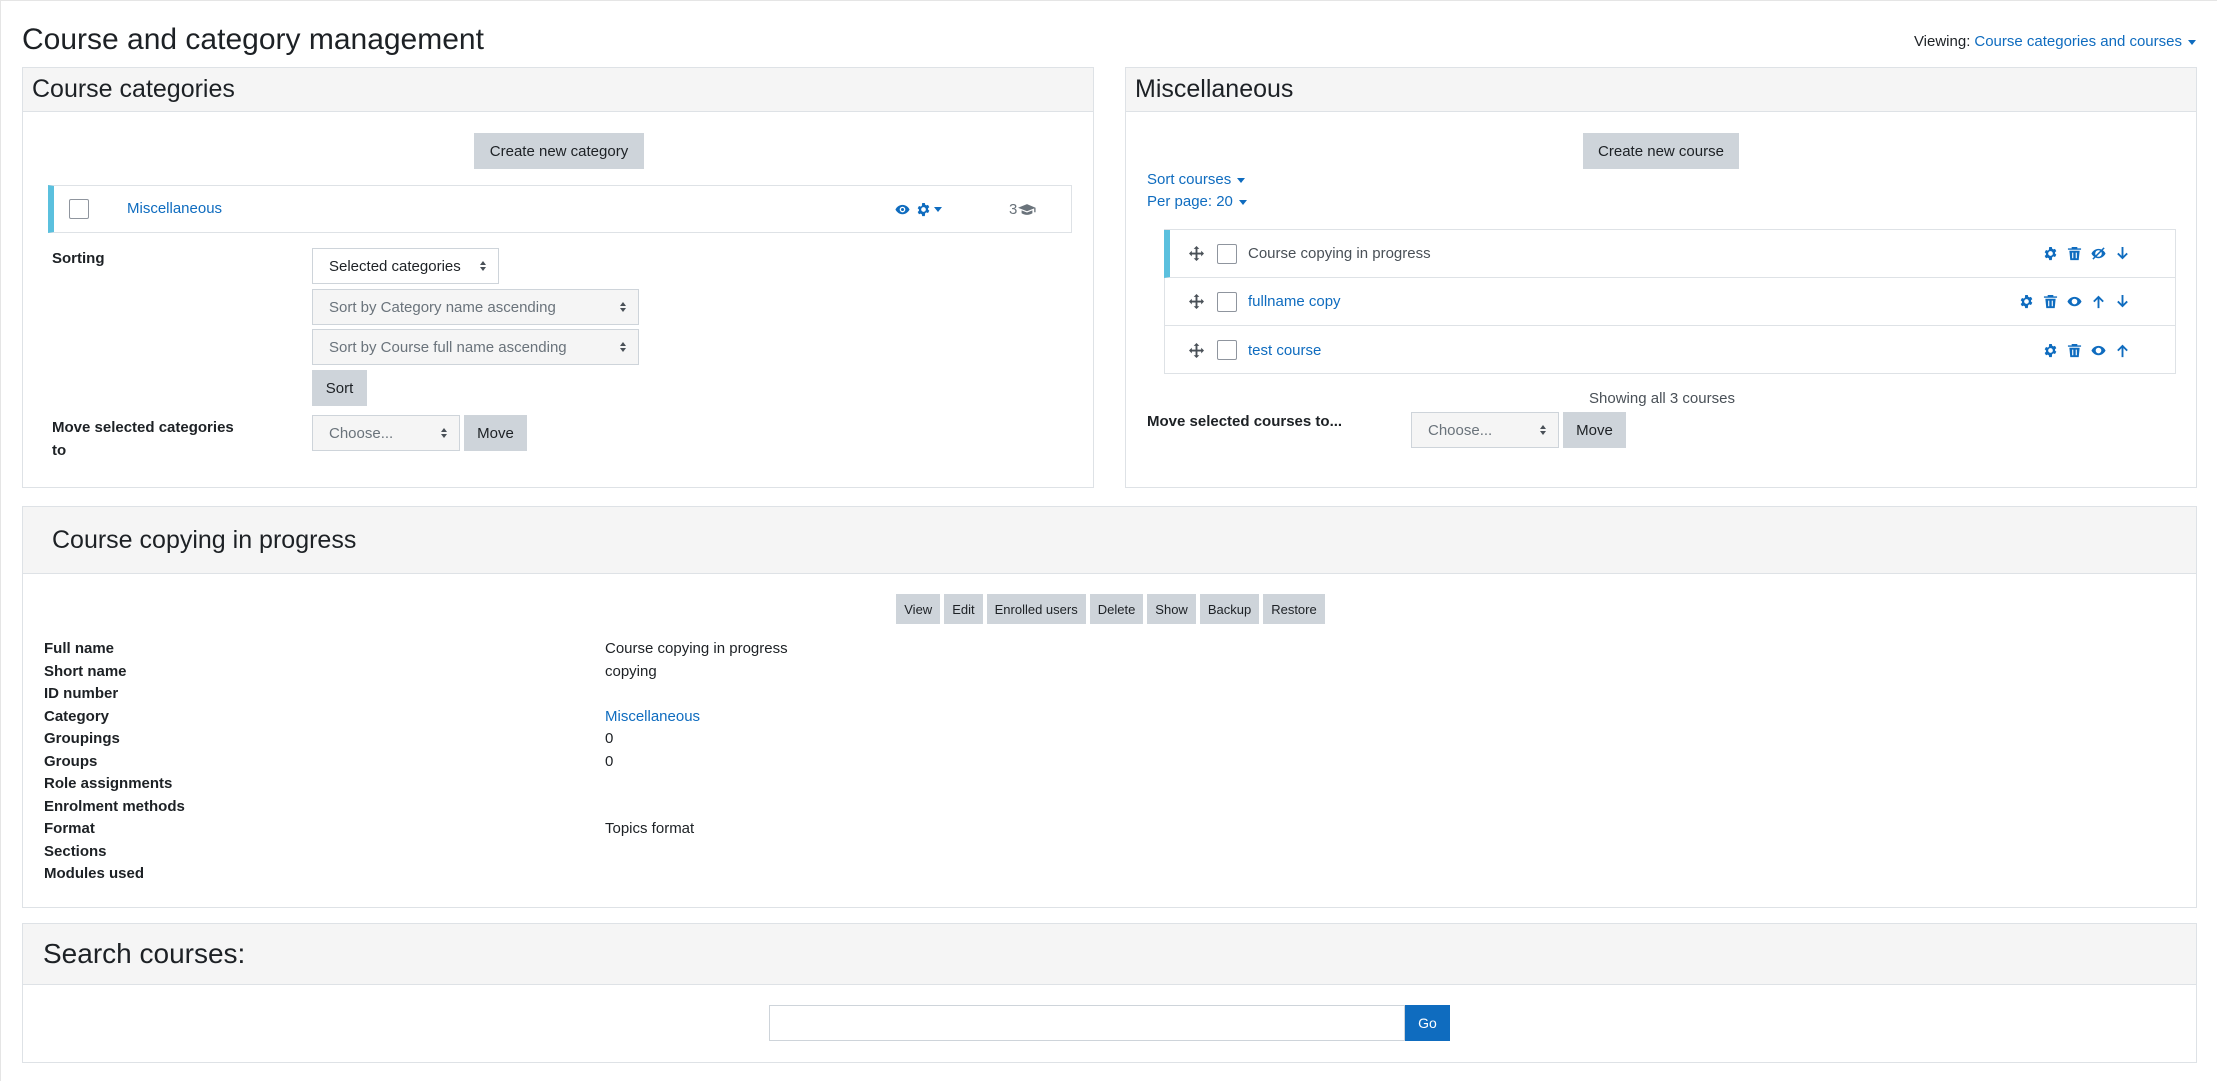 The width and height of the screenshot is (2217, 1081). What do you see at coordinates (918, 609) in the screenshot?
I see `view-button: View` at bounding box center [918, 609].